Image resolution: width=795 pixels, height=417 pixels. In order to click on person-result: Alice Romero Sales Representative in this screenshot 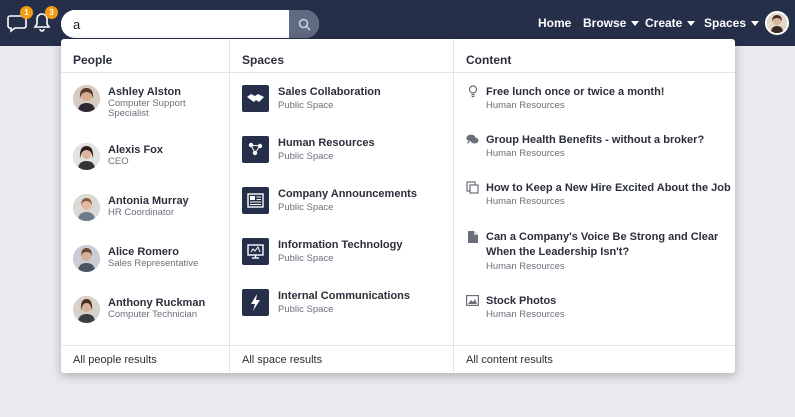, I will do `click(148, 265)`.